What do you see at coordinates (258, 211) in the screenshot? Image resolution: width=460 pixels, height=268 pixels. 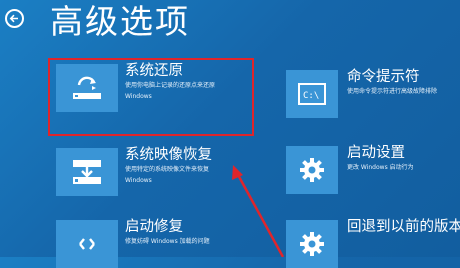 I see `annotation-arrow-icon` at bounding box center [258, 211].